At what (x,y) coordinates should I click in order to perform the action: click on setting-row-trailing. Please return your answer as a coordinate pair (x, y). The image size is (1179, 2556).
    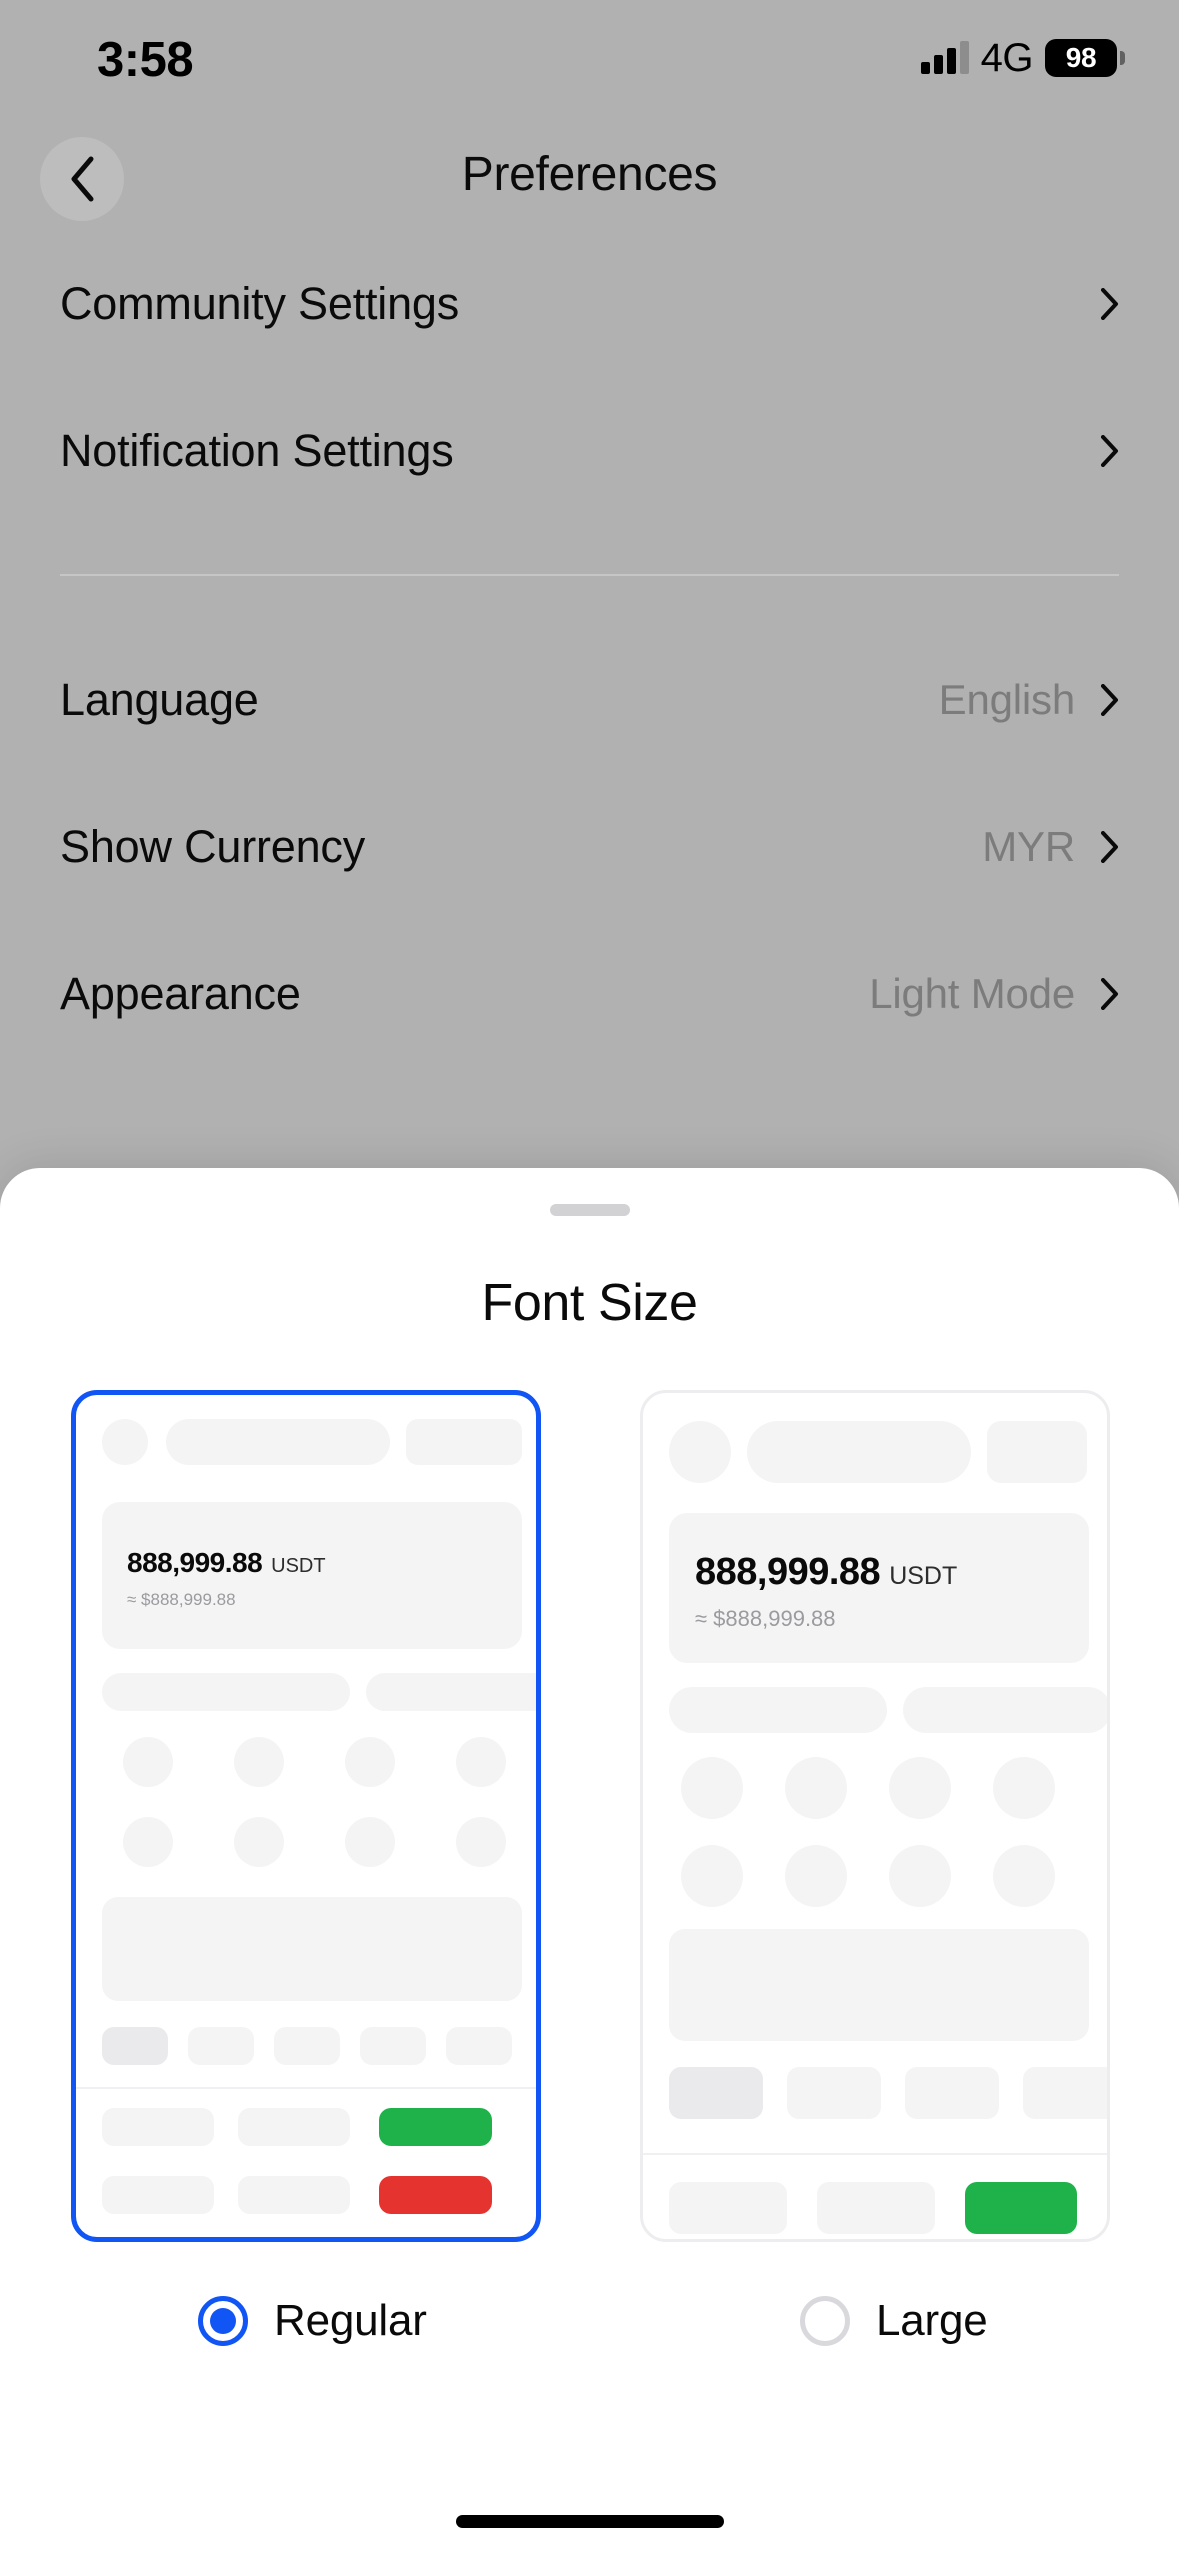
    Looking at the image, I should click on (1110, 450).